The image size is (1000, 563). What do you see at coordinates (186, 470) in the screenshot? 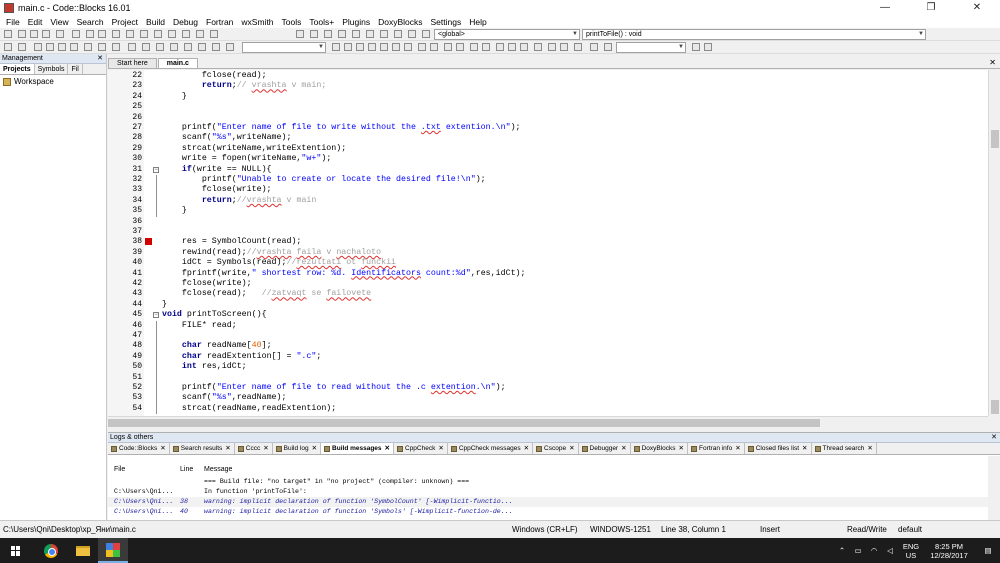
I see `column-header-line: Line` at bounding box center [186, 470].